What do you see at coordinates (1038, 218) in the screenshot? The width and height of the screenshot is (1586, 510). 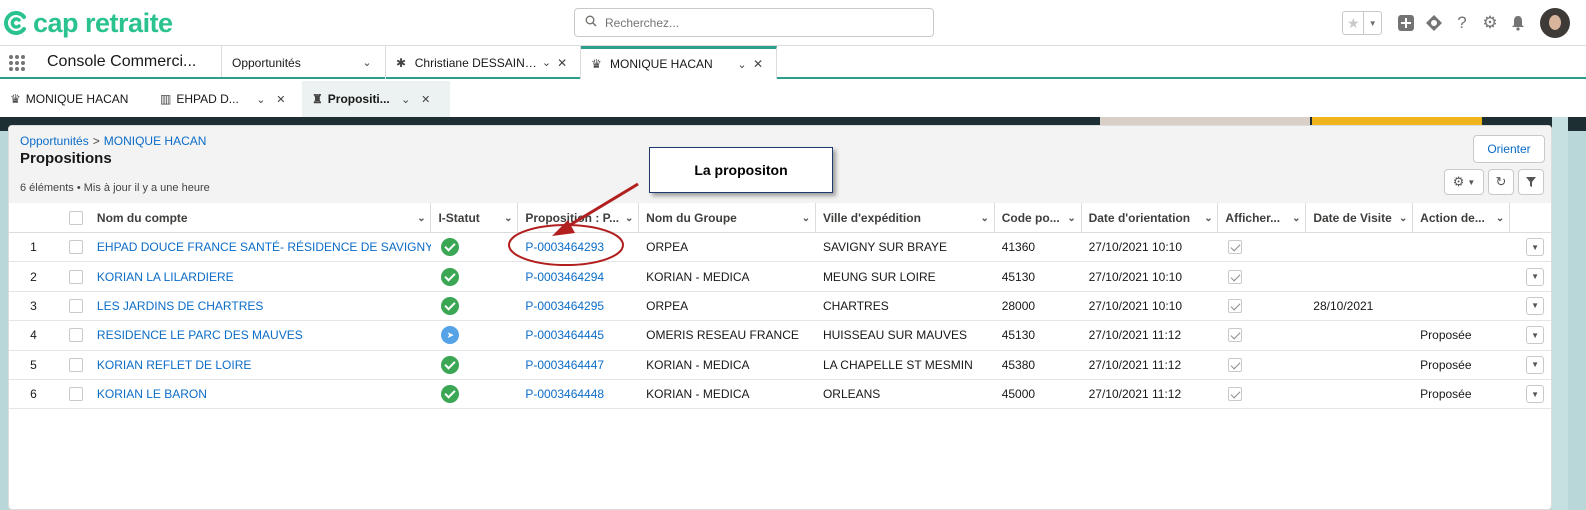 I see `column-header-postal: Code po... ⌄` at bounding box center [1038, 218].